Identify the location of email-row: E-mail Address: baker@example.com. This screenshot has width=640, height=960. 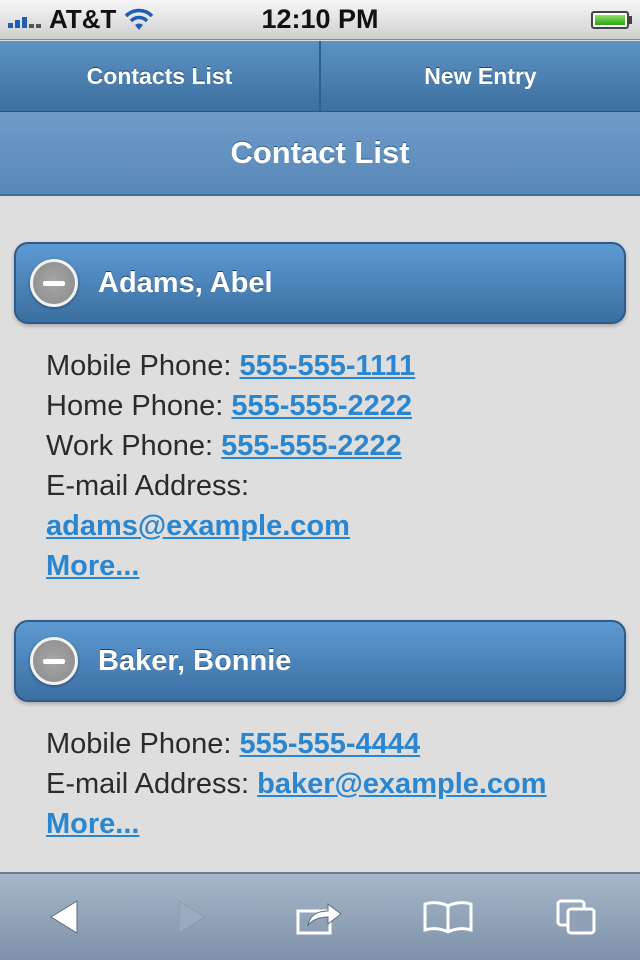
(331, 784).